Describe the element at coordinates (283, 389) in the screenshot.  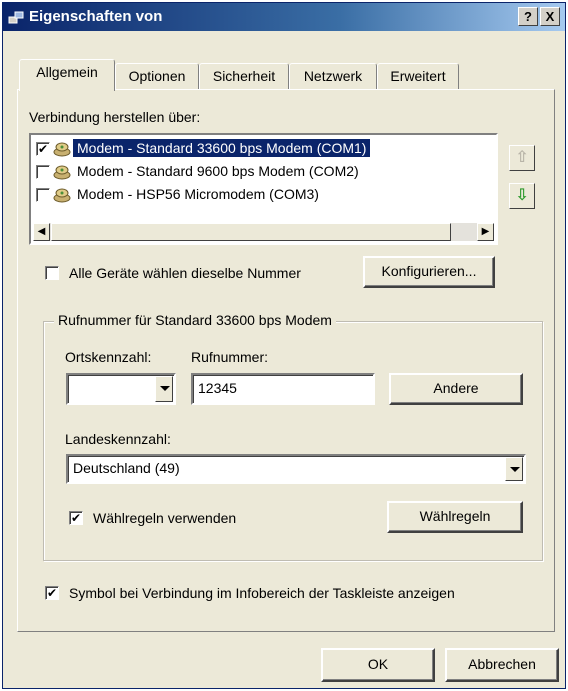
I see `phone-number-input: 12345` at that location.